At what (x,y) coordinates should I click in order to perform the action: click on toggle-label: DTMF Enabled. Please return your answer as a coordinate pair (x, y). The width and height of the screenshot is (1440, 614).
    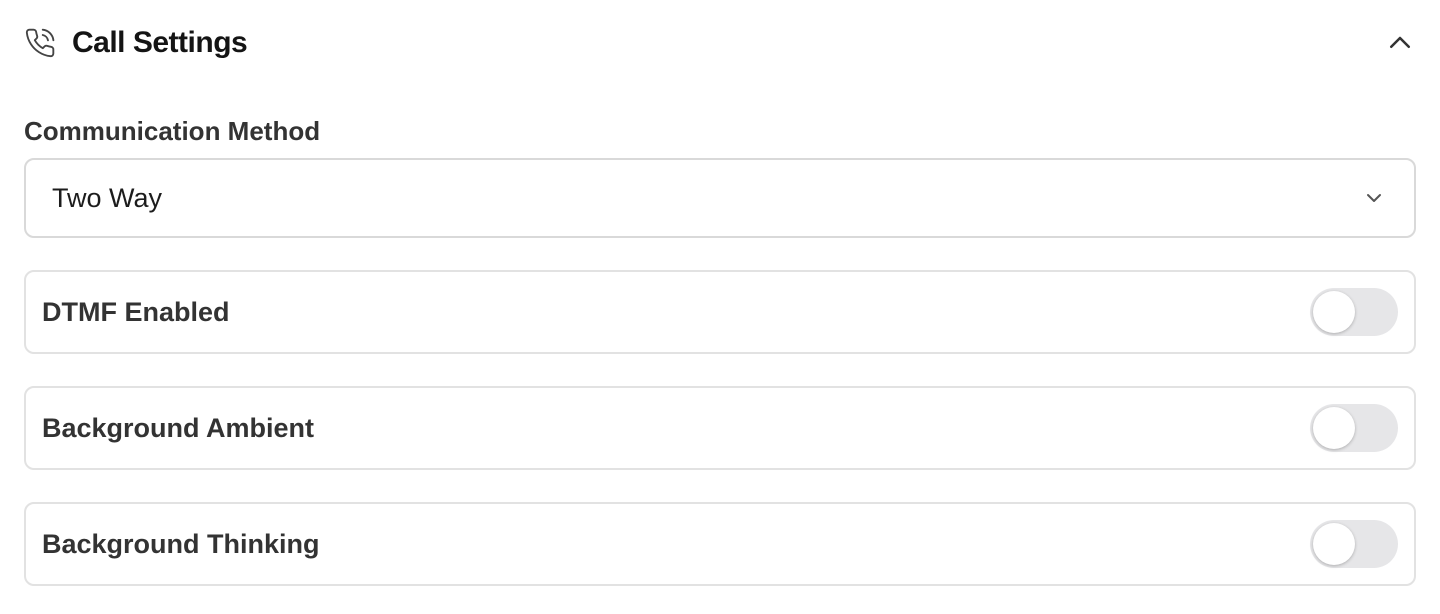
    Looking at the image, I should click on (136, 311).